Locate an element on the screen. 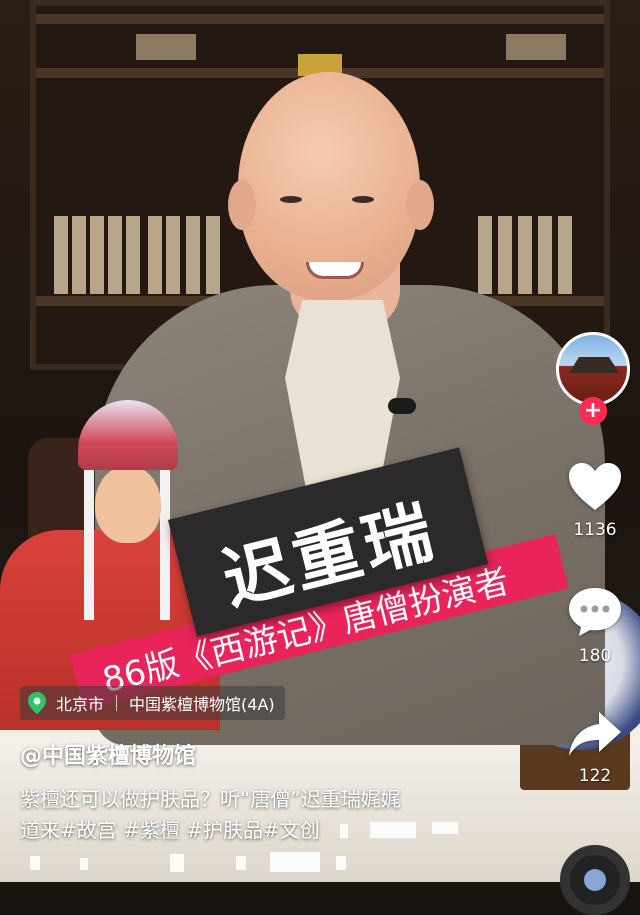 Image resolution: width=640 pixels, height=915 pixels. heart-icon is located at coordinates (595, 486).